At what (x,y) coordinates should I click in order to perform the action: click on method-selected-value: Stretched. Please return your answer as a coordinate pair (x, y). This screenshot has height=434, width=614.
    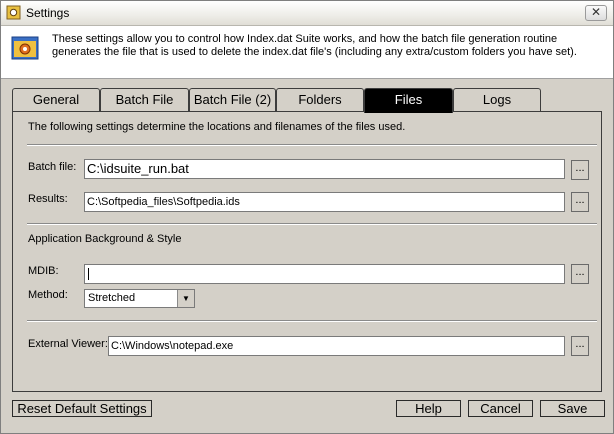
    Looking at the image, I should click on (112, 298).